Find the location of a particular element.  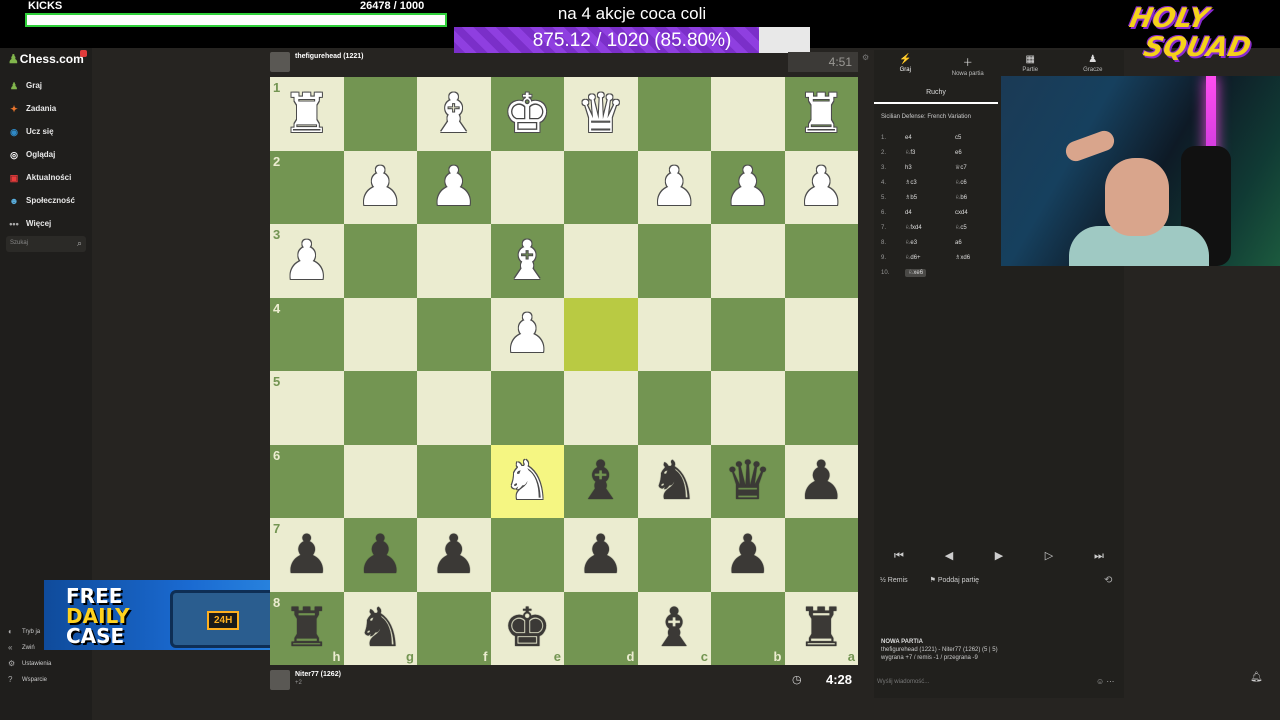

panel-tab-1: ＋ Nowa partia is located at coordinates (968, 65).